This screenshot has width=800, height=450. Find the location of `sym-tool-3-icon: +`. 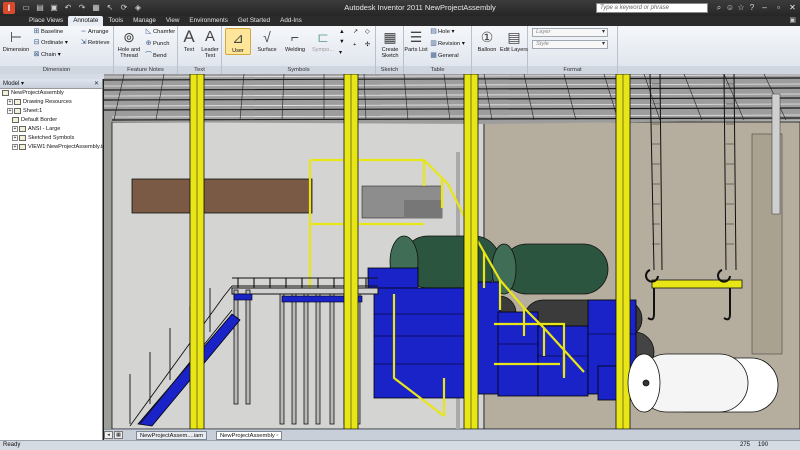

sym-tool-3-icon: + is located at coordinates (354, 45).